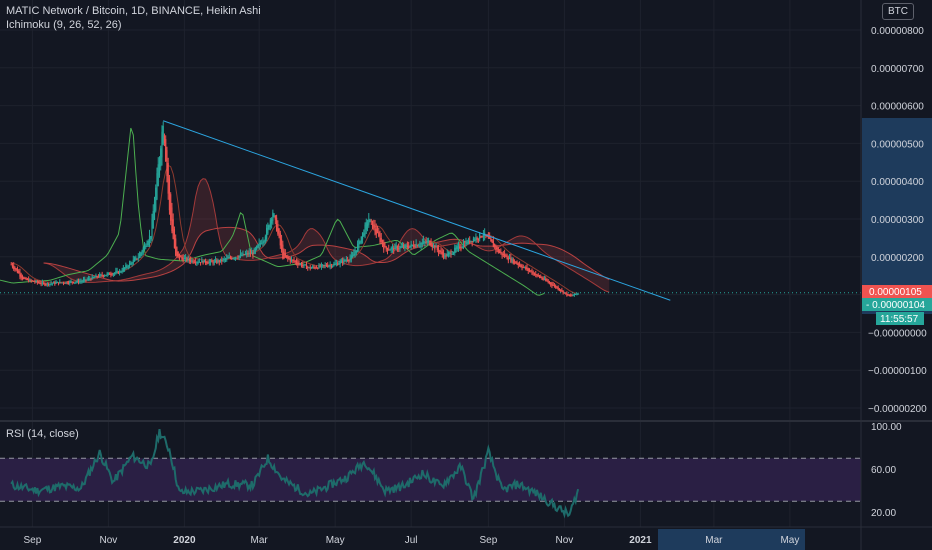  What do you see at coordinates (897, 107) in the screenshot?
I see `price-tick-label: 0.00000600` at bounding box center [897, 107].